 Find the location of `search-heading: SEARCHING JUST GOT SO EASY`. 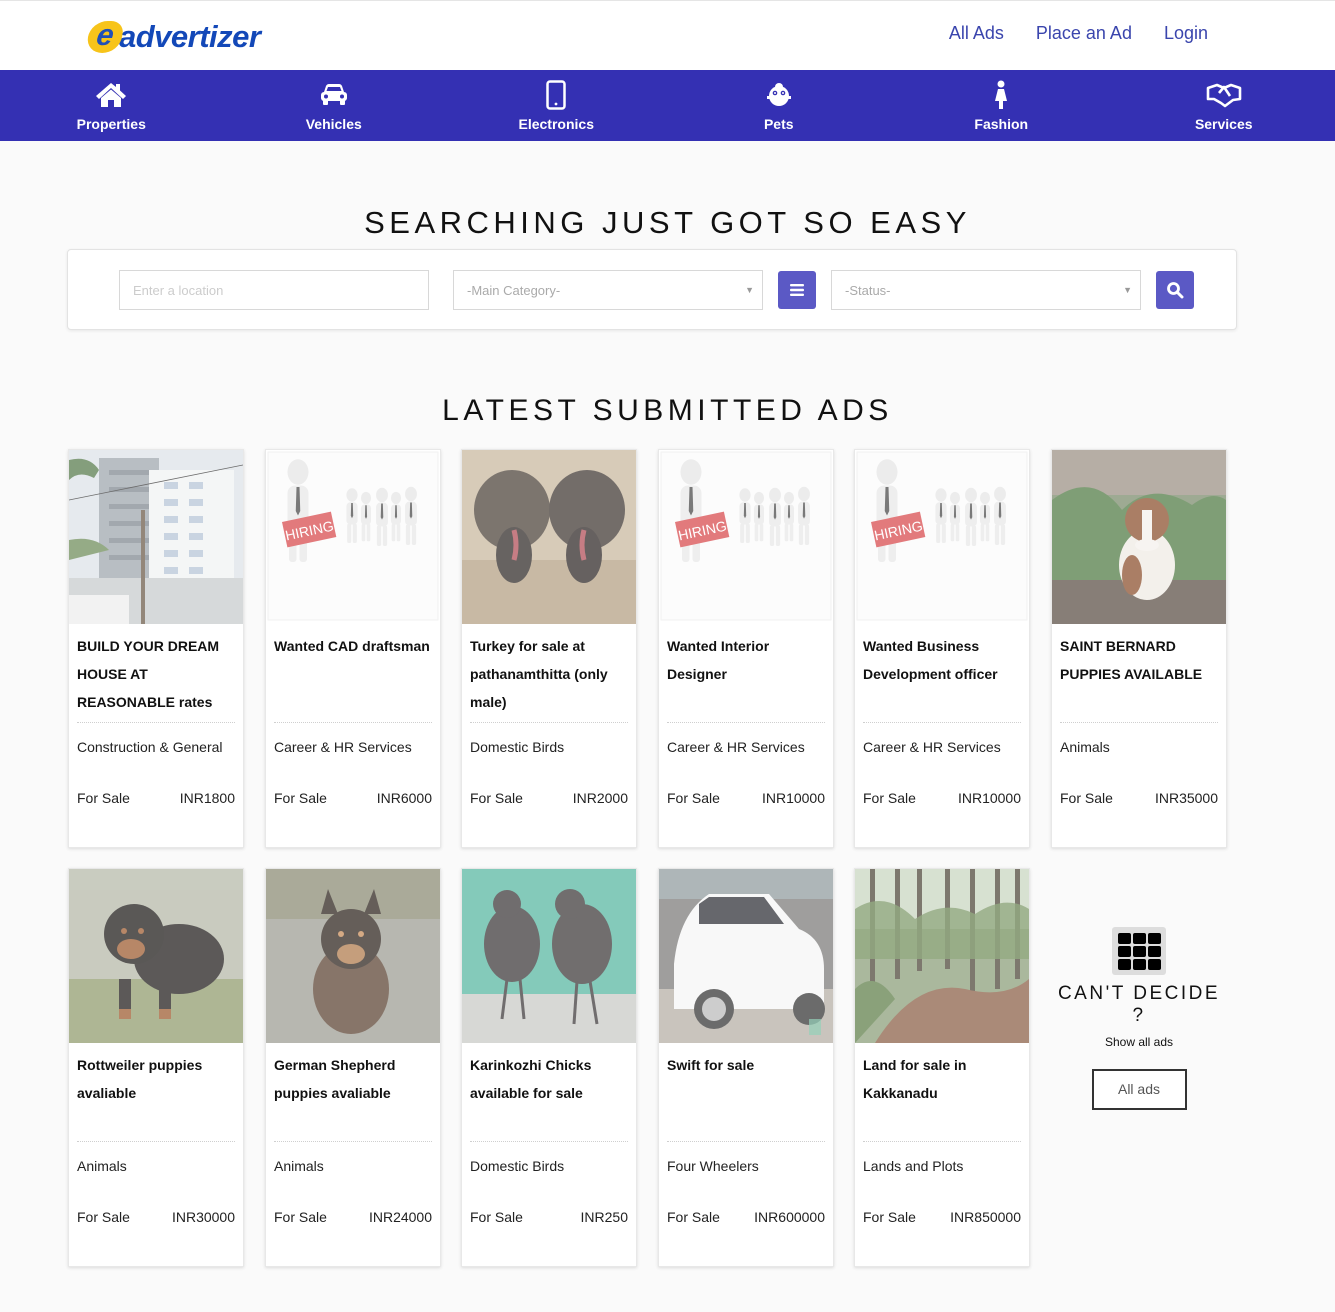

search-heading: SEARCHING JUST GOT SO EASY is located at coordinates (667, 222).